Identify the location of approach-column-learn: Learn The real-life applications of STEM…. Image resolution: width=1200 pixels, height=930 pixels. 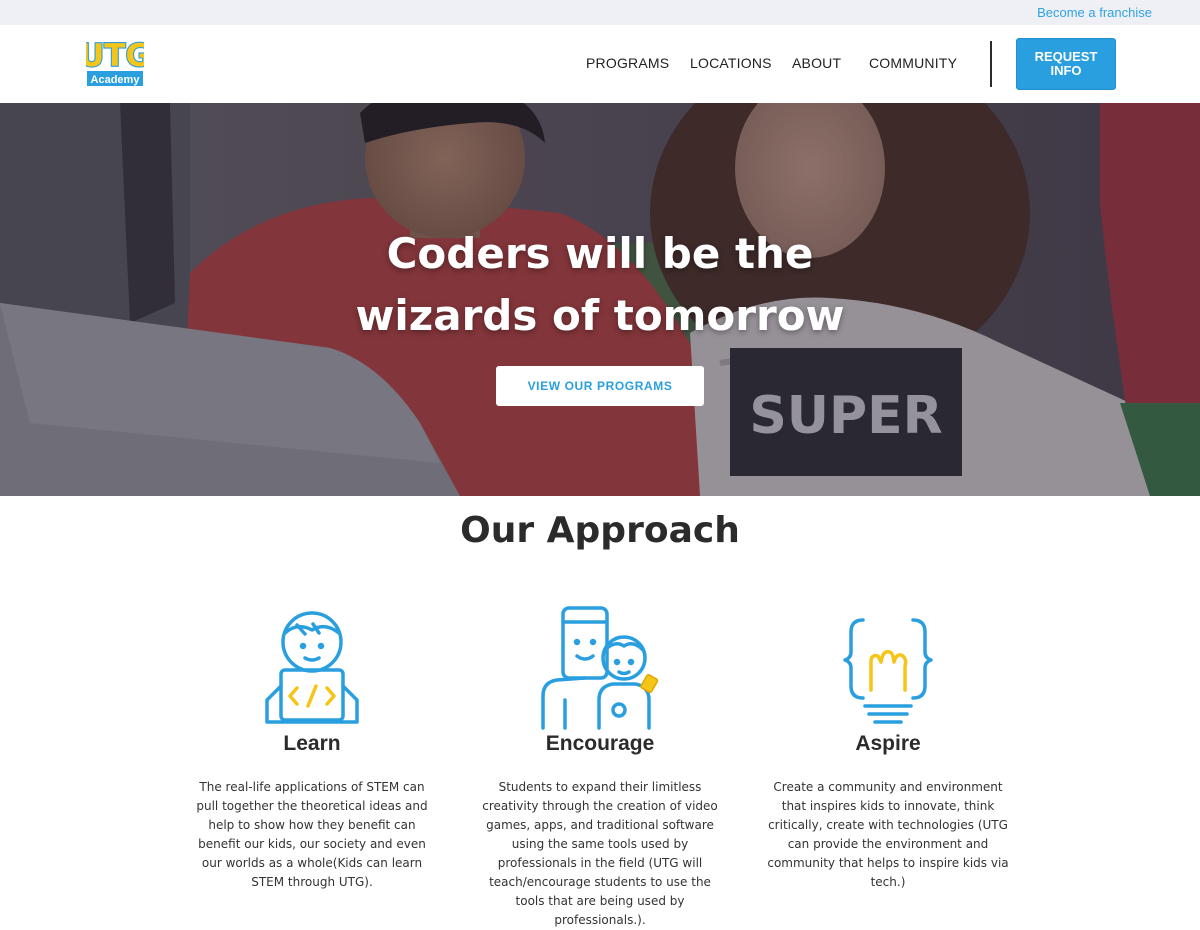
(312, 746).